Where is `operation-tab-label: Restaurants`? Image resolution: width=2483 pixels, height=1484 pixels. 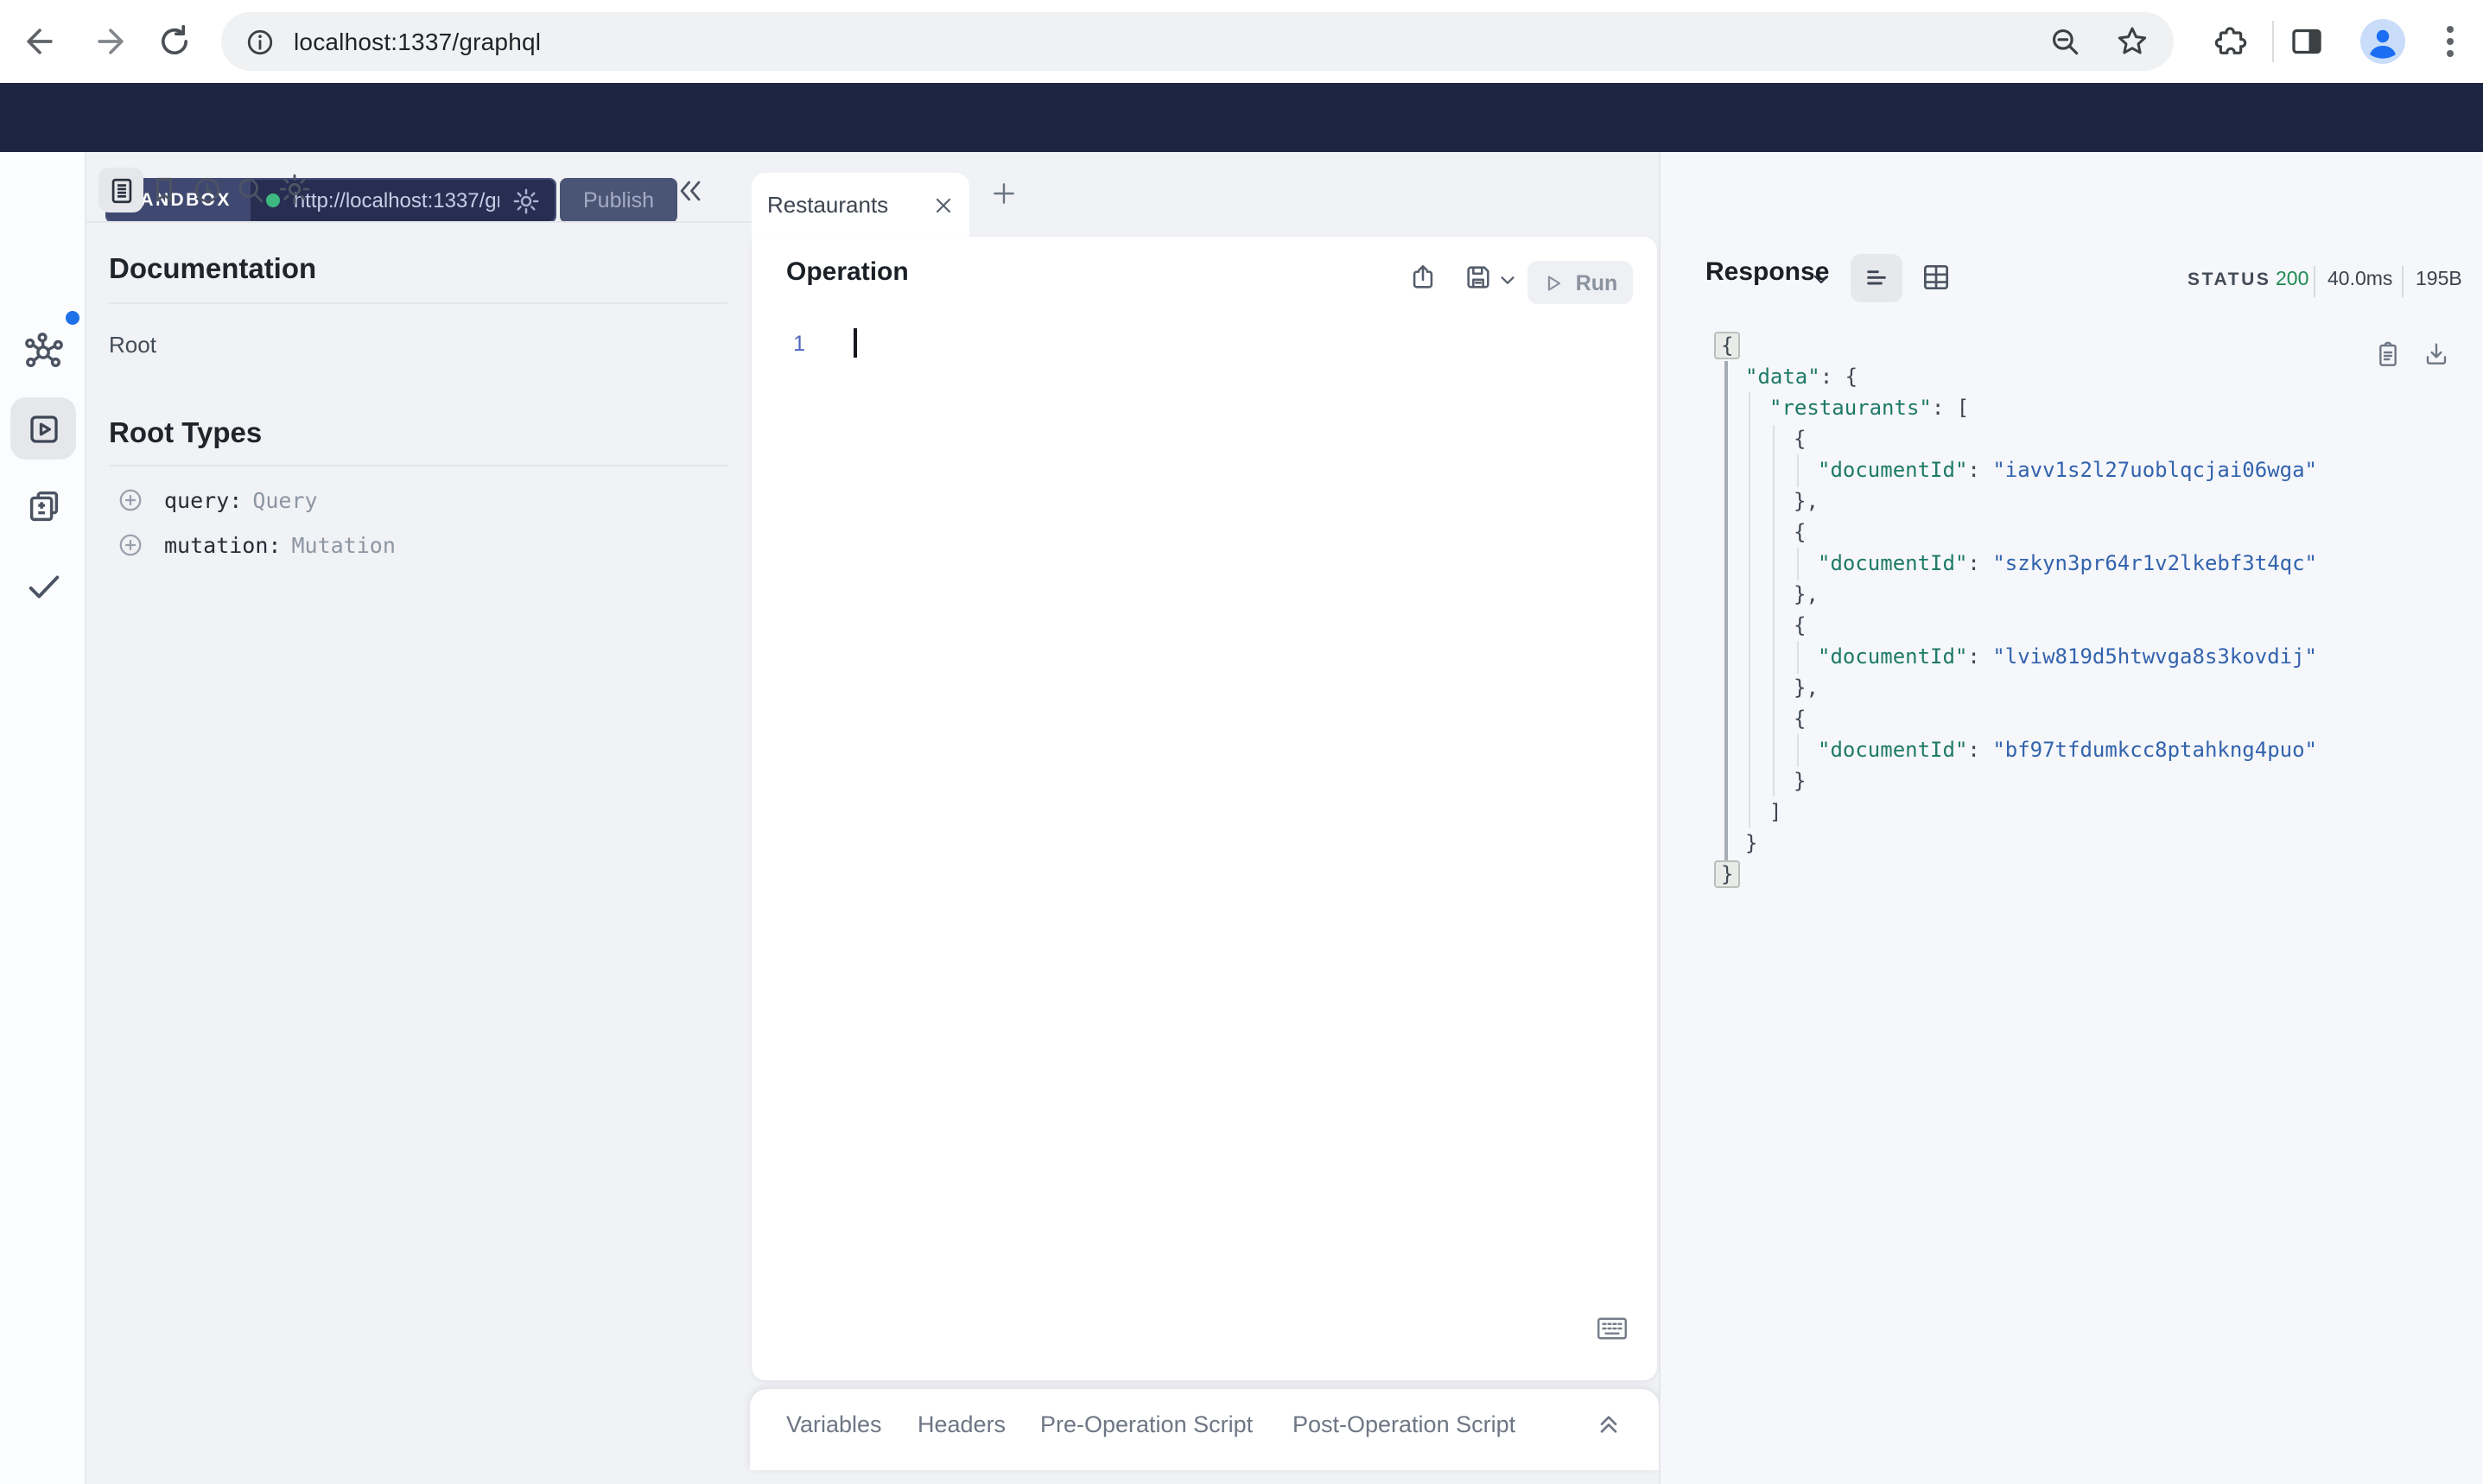
operation-tab-label: Restaurants is located at coordinates (850, 205).